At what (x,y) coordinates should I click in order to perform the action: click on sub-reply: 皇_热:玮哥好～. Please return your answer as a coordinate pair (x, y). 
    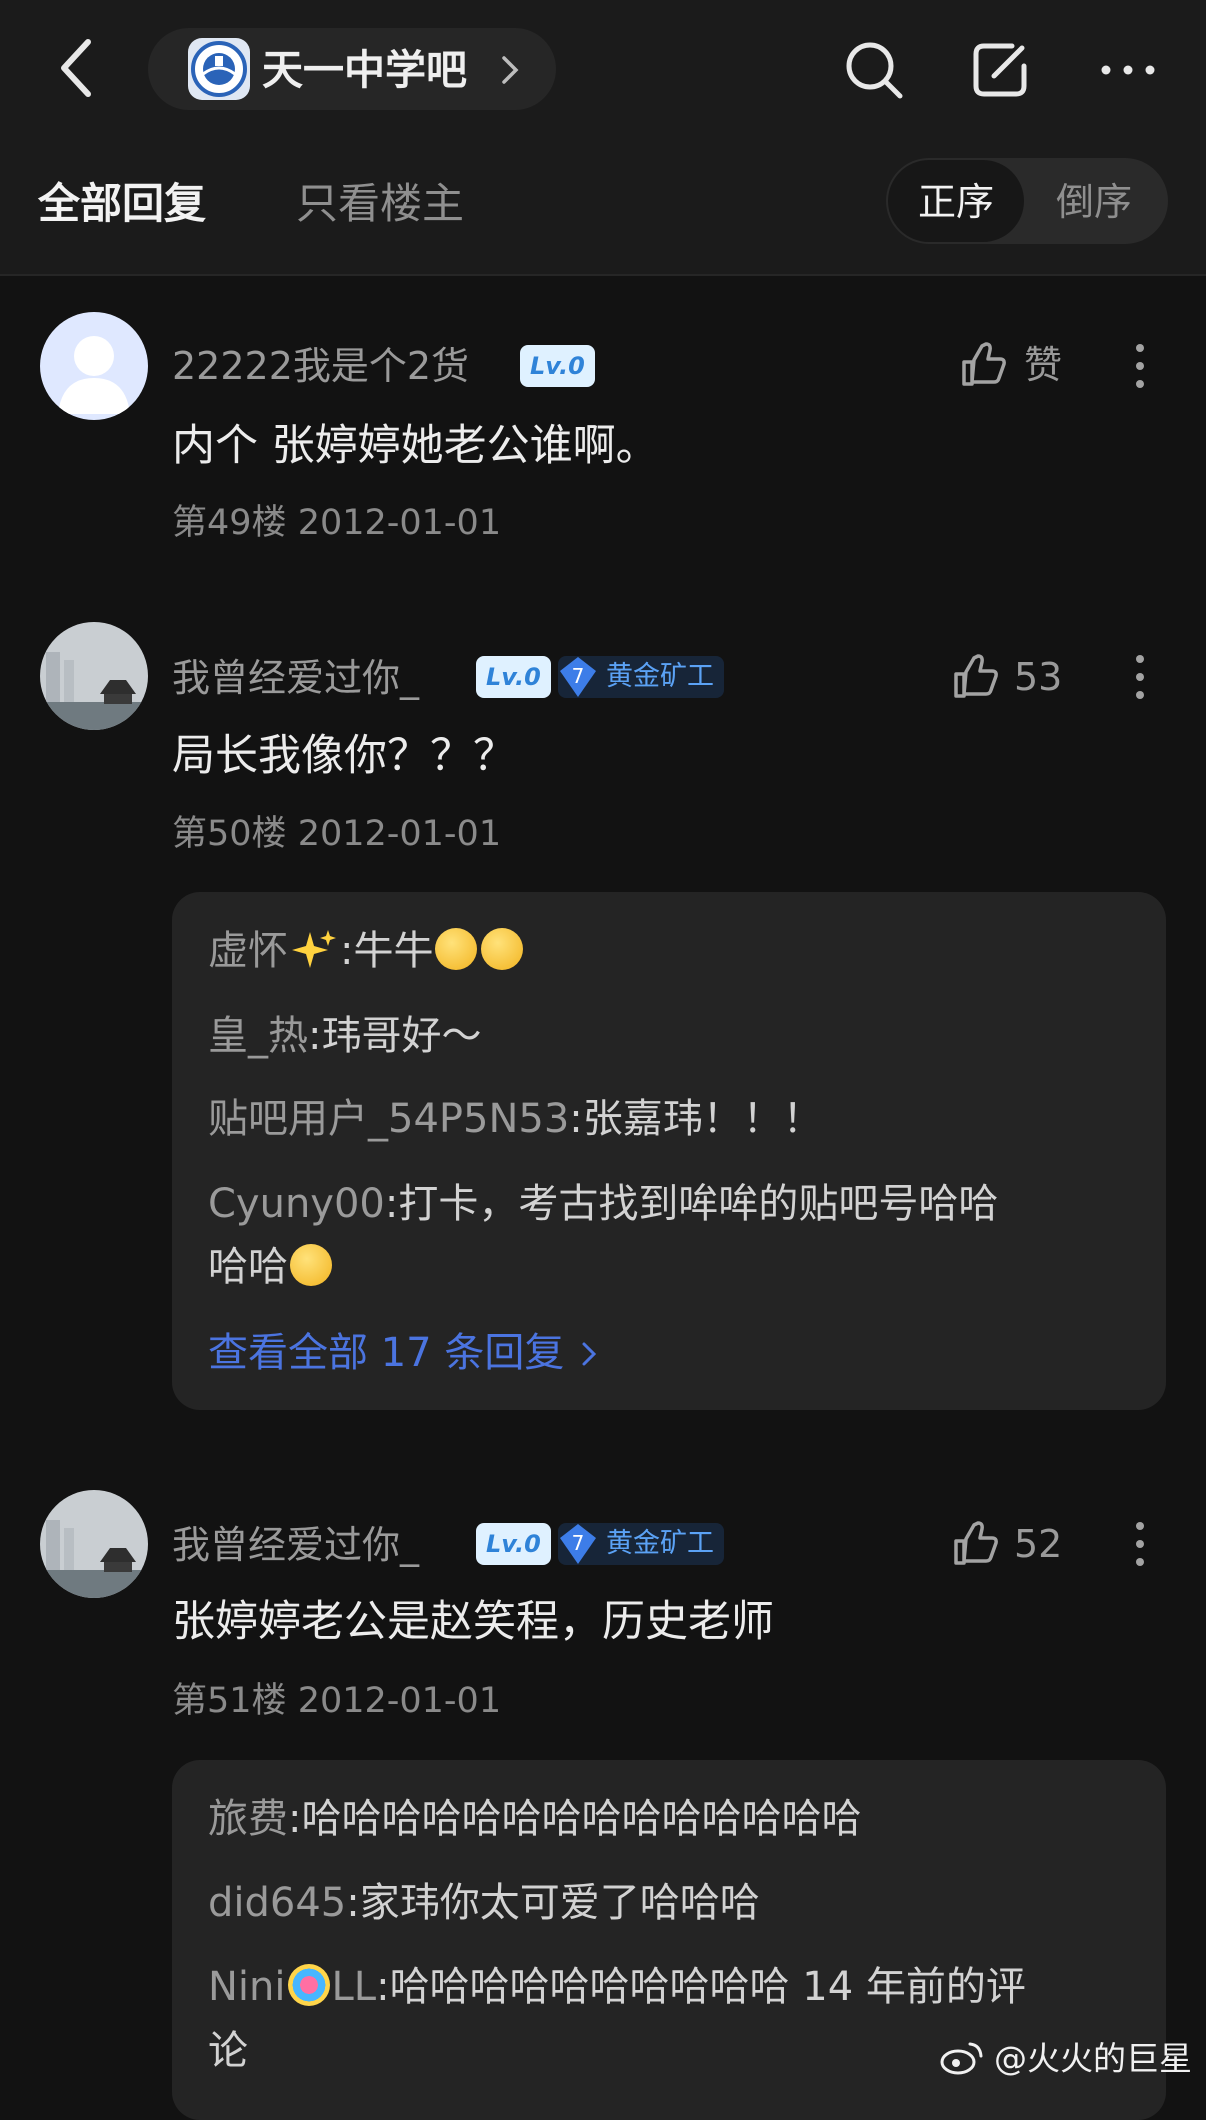
    Looking at the image, I should click on (344, 1036).